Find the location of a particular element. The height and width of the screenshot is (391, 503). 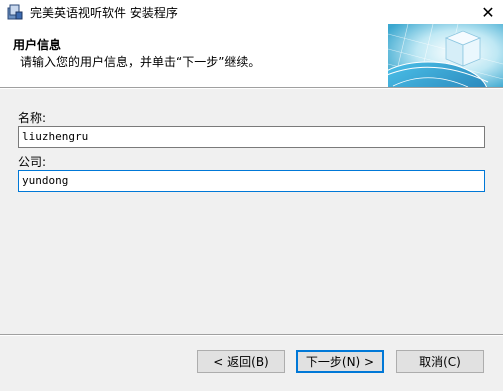

globe-cube-graphic is located at coordinates (445, 55).